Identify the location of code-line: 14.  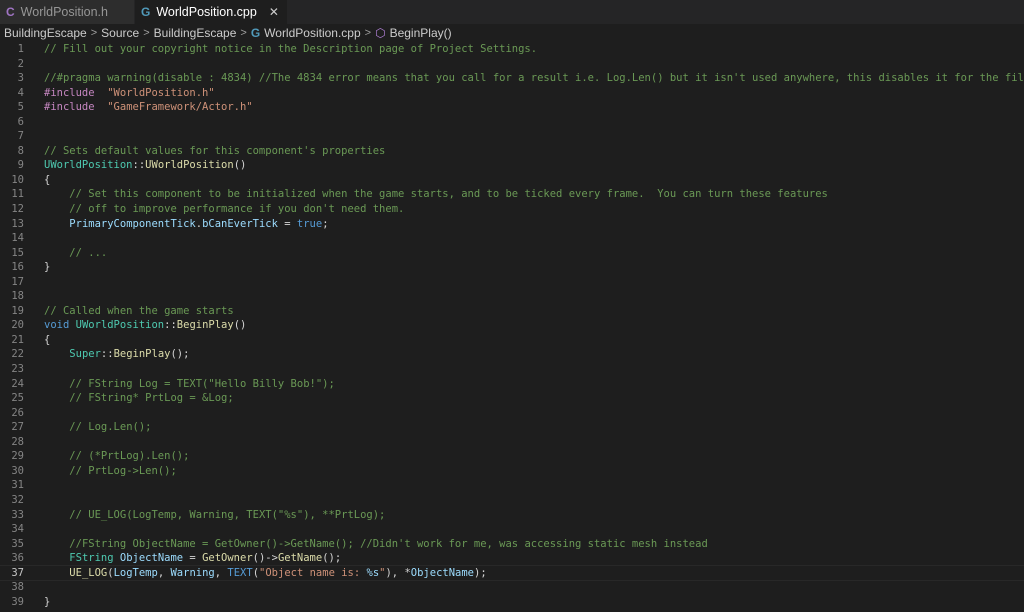
(512, 238).